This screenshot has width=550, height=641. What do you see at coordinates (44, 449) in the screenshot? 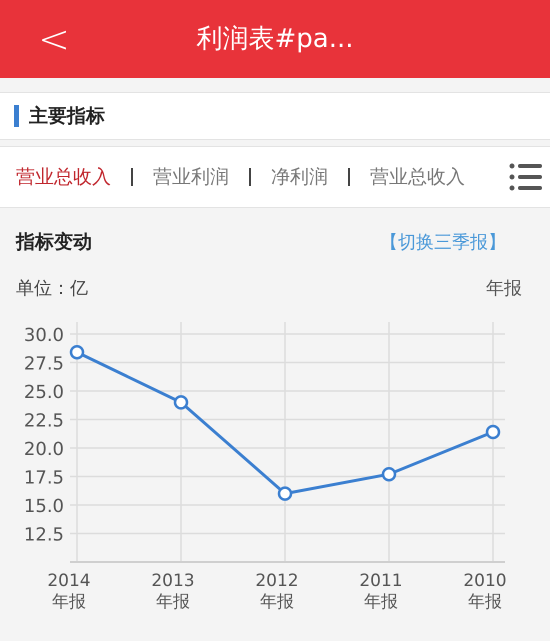
I see `y-tick-label: 20.0` at bounding box center [44, 449].